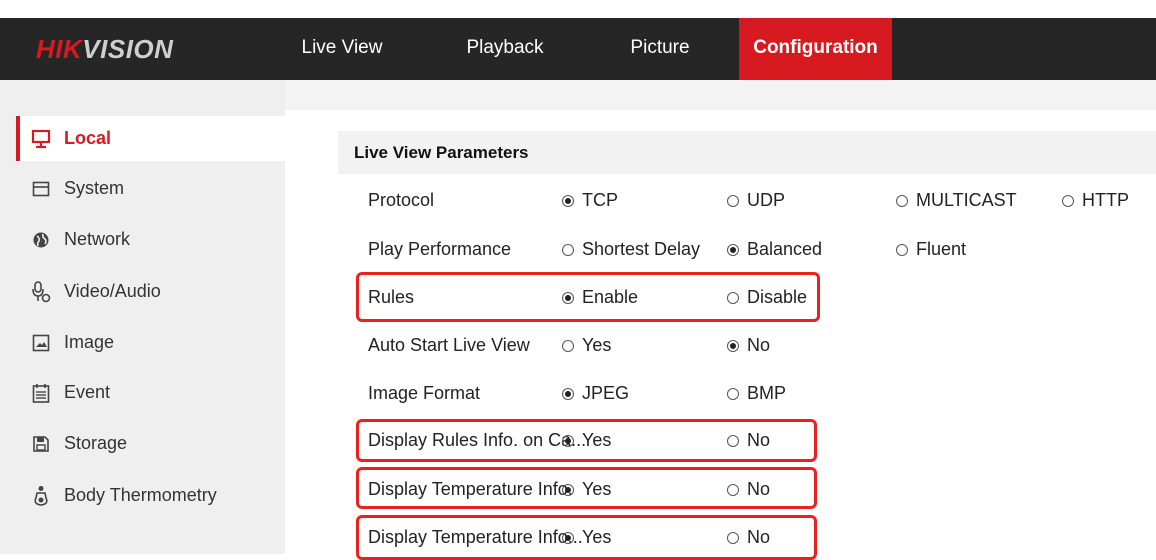 The width and height of the screenshot is (1156, 560). Describe the element at coordinates (747, 152) in the screenshot. I see `section-header: Live View Parameters` at that location.